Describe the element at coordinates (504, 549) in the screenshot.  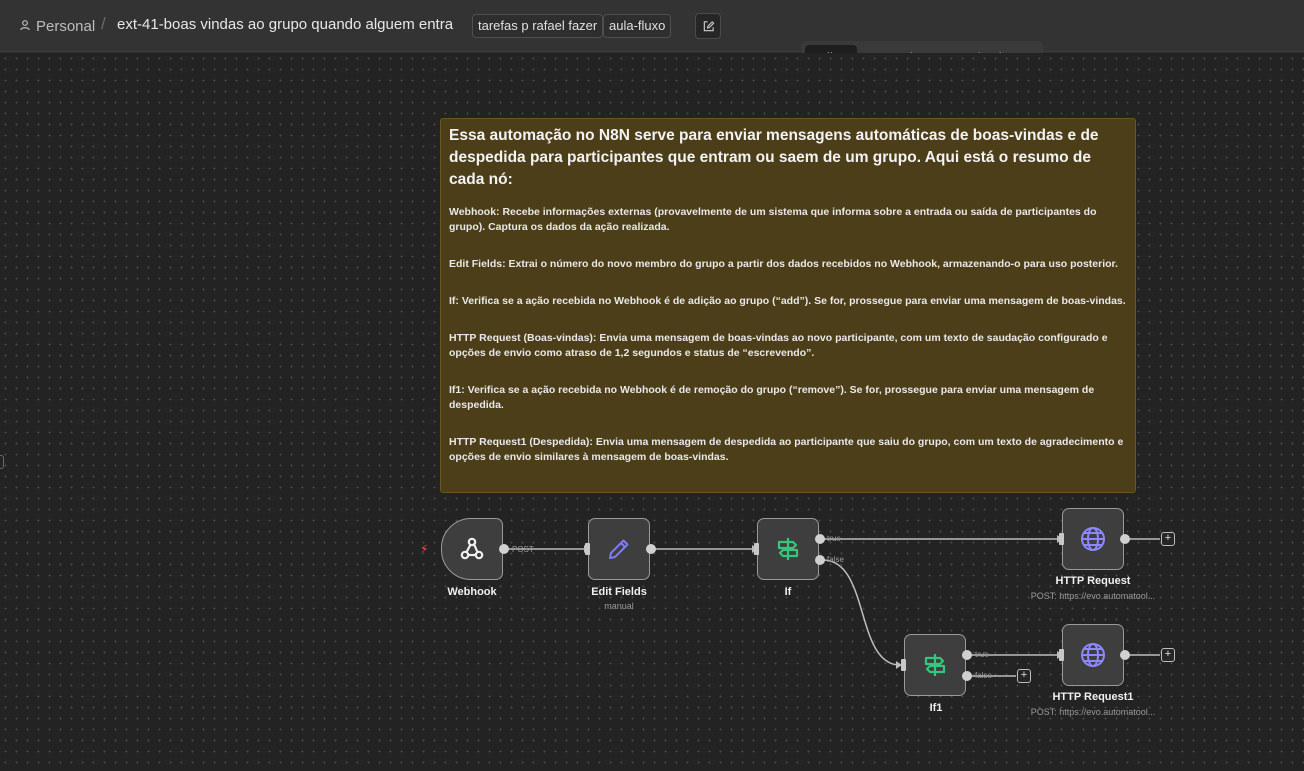
I see `webhook-output-handle` at that location.